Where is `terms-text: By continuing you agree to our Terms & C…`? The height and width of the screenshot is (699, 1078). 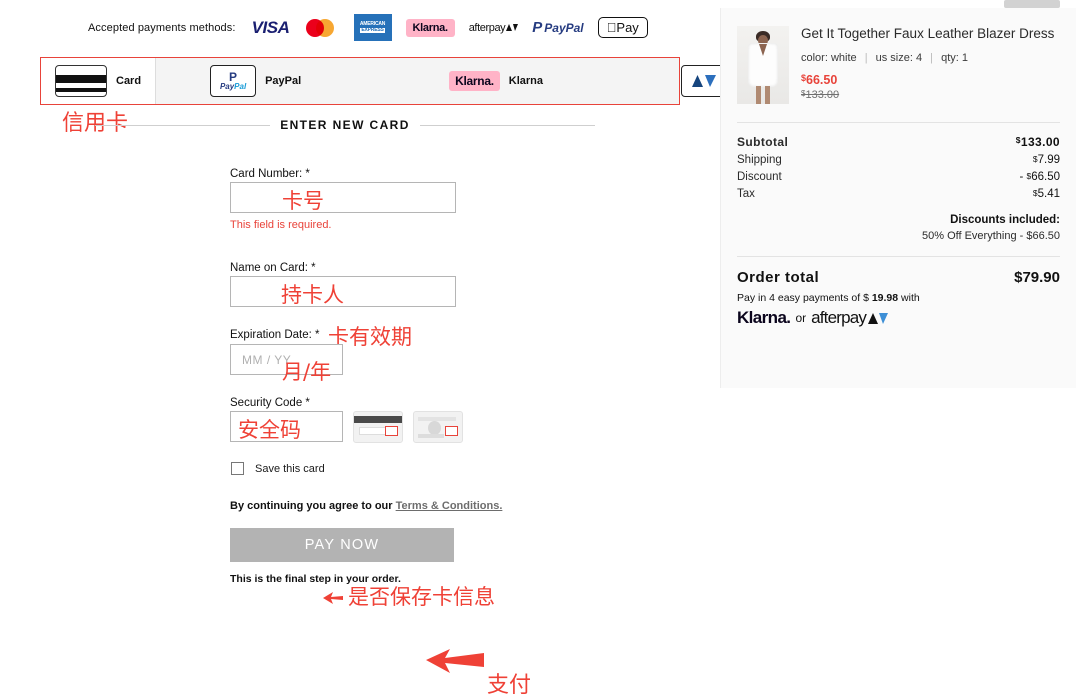 terms-text: By continuing you agree to our Terms & C… is located at coordinates (366, 506).